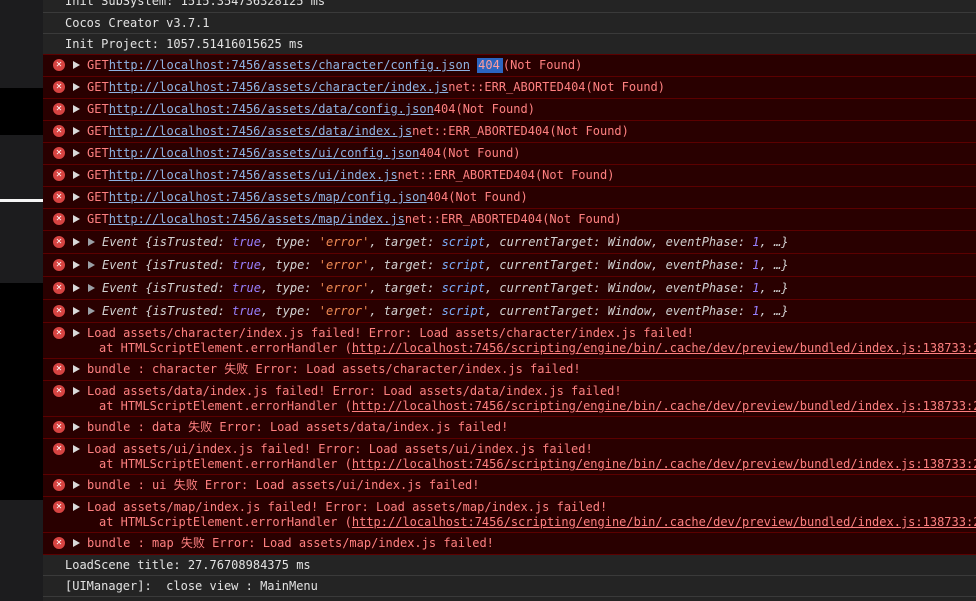 The image size is (976, 601). What do you see at coordinates (509, 6) in the screenshot?
I see `console-info-row: Init SubSystem: 1515.354736328125 ms` at bounding box center [509, 6].